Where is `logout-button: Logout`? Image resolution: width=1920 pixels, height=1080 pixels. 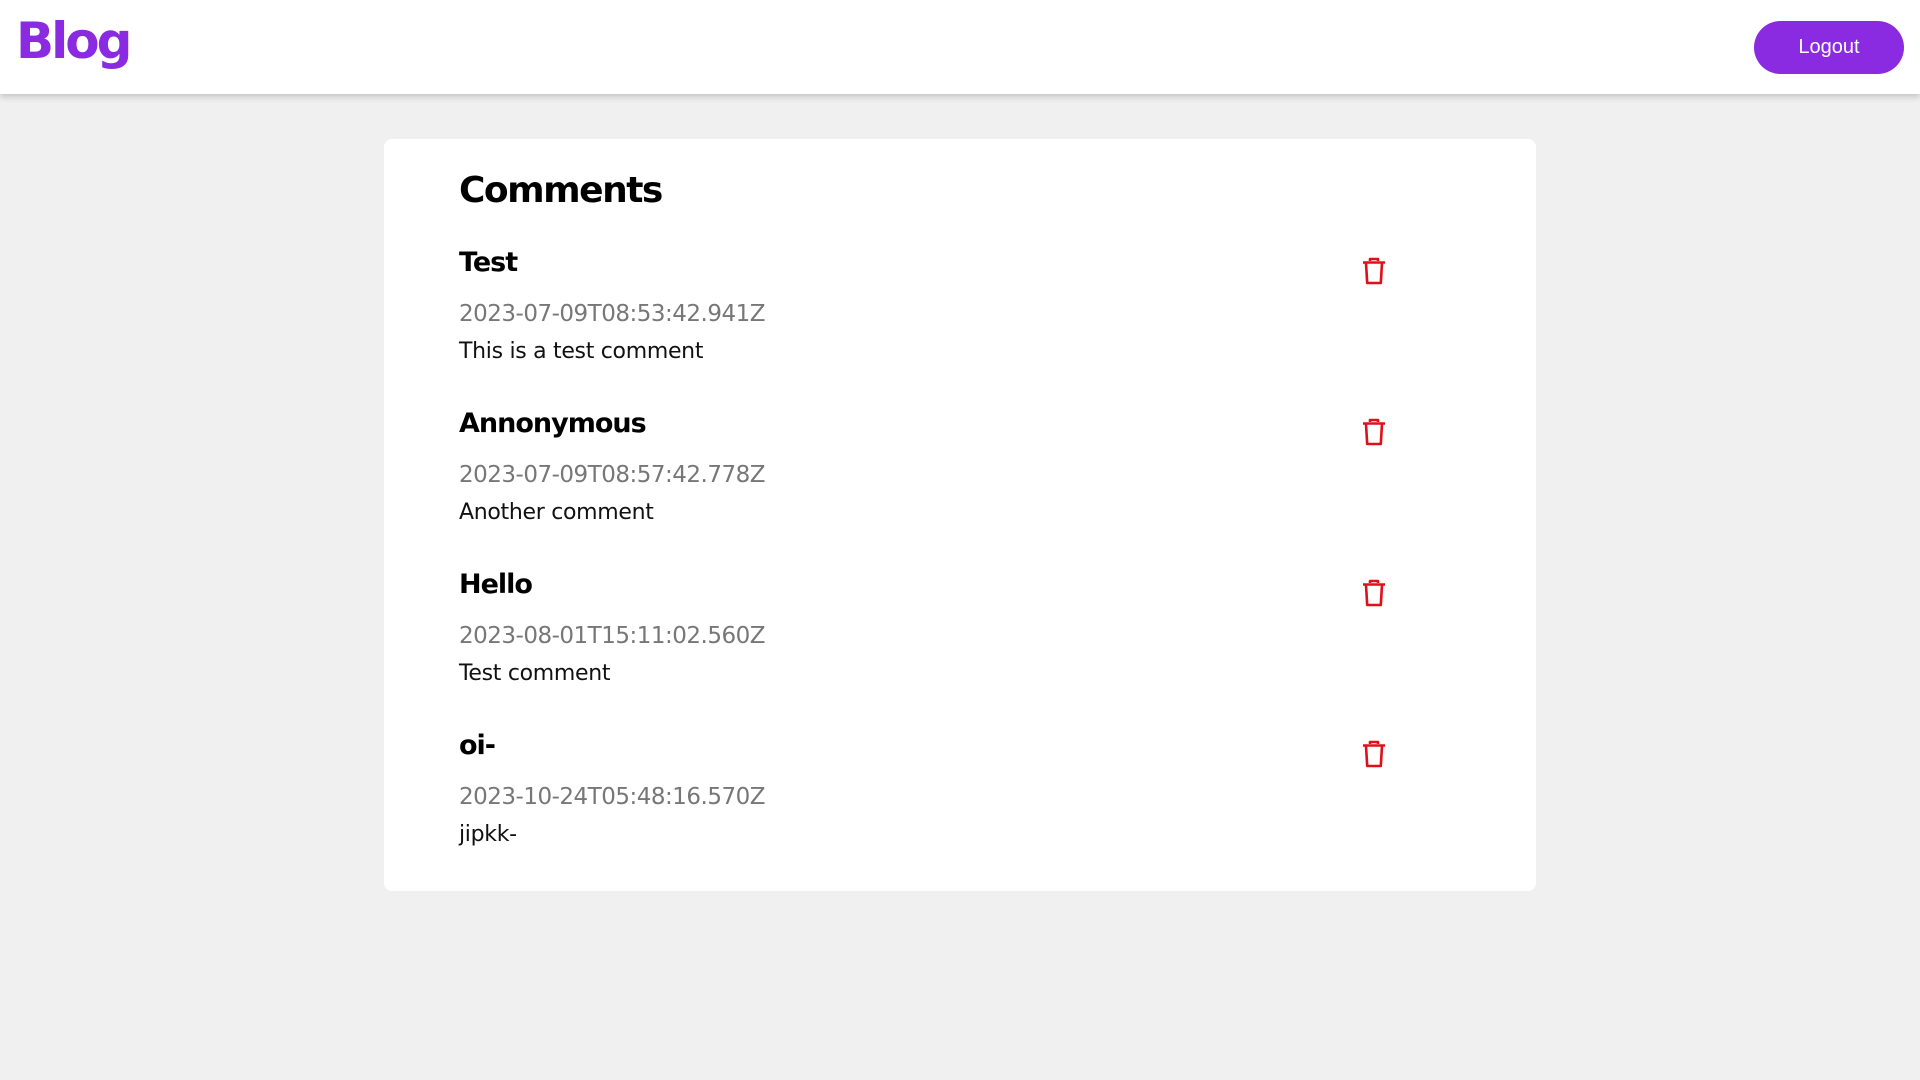
logout-button: Logout is located at coordinates (1829, 47).